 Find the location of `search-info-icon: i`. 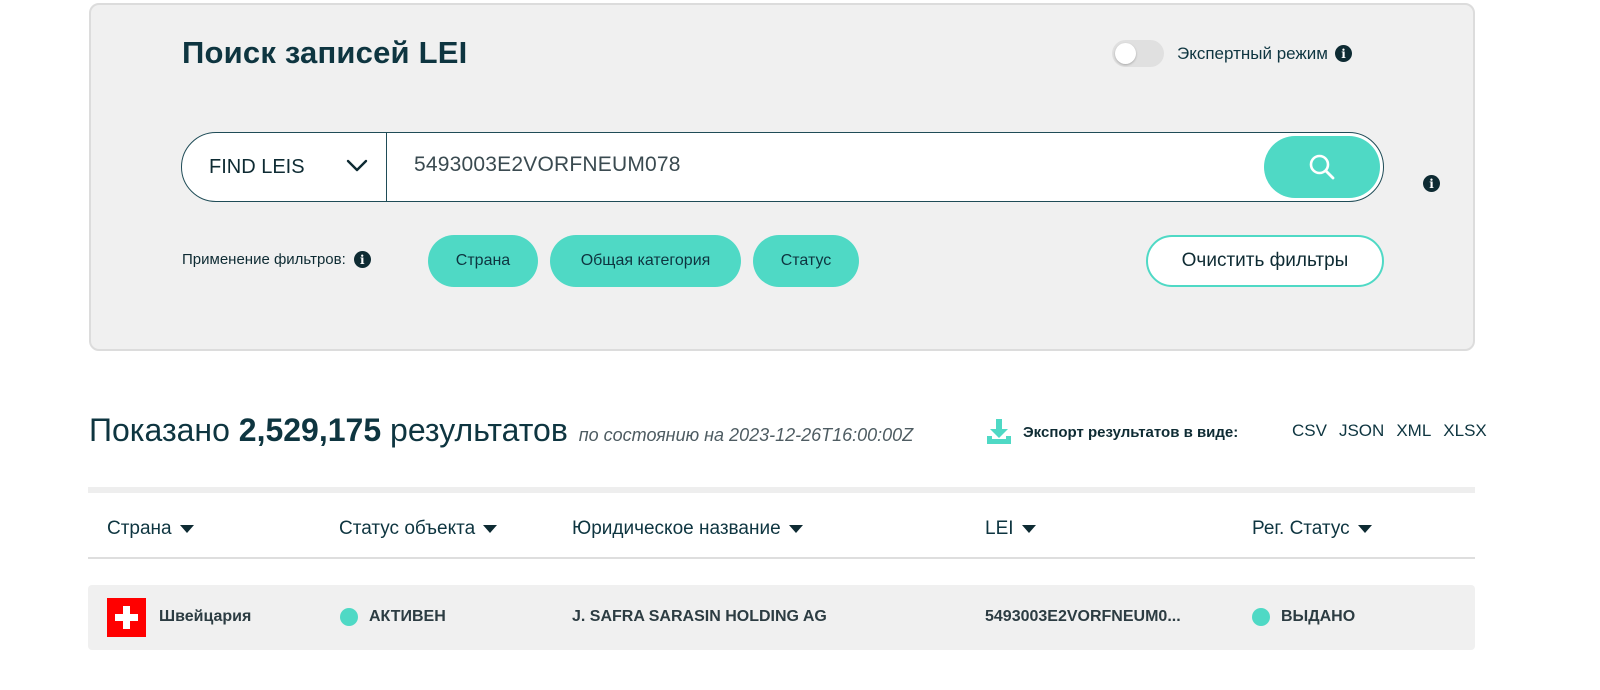

search-info-icon: i is located at coordinates (1431, 183).